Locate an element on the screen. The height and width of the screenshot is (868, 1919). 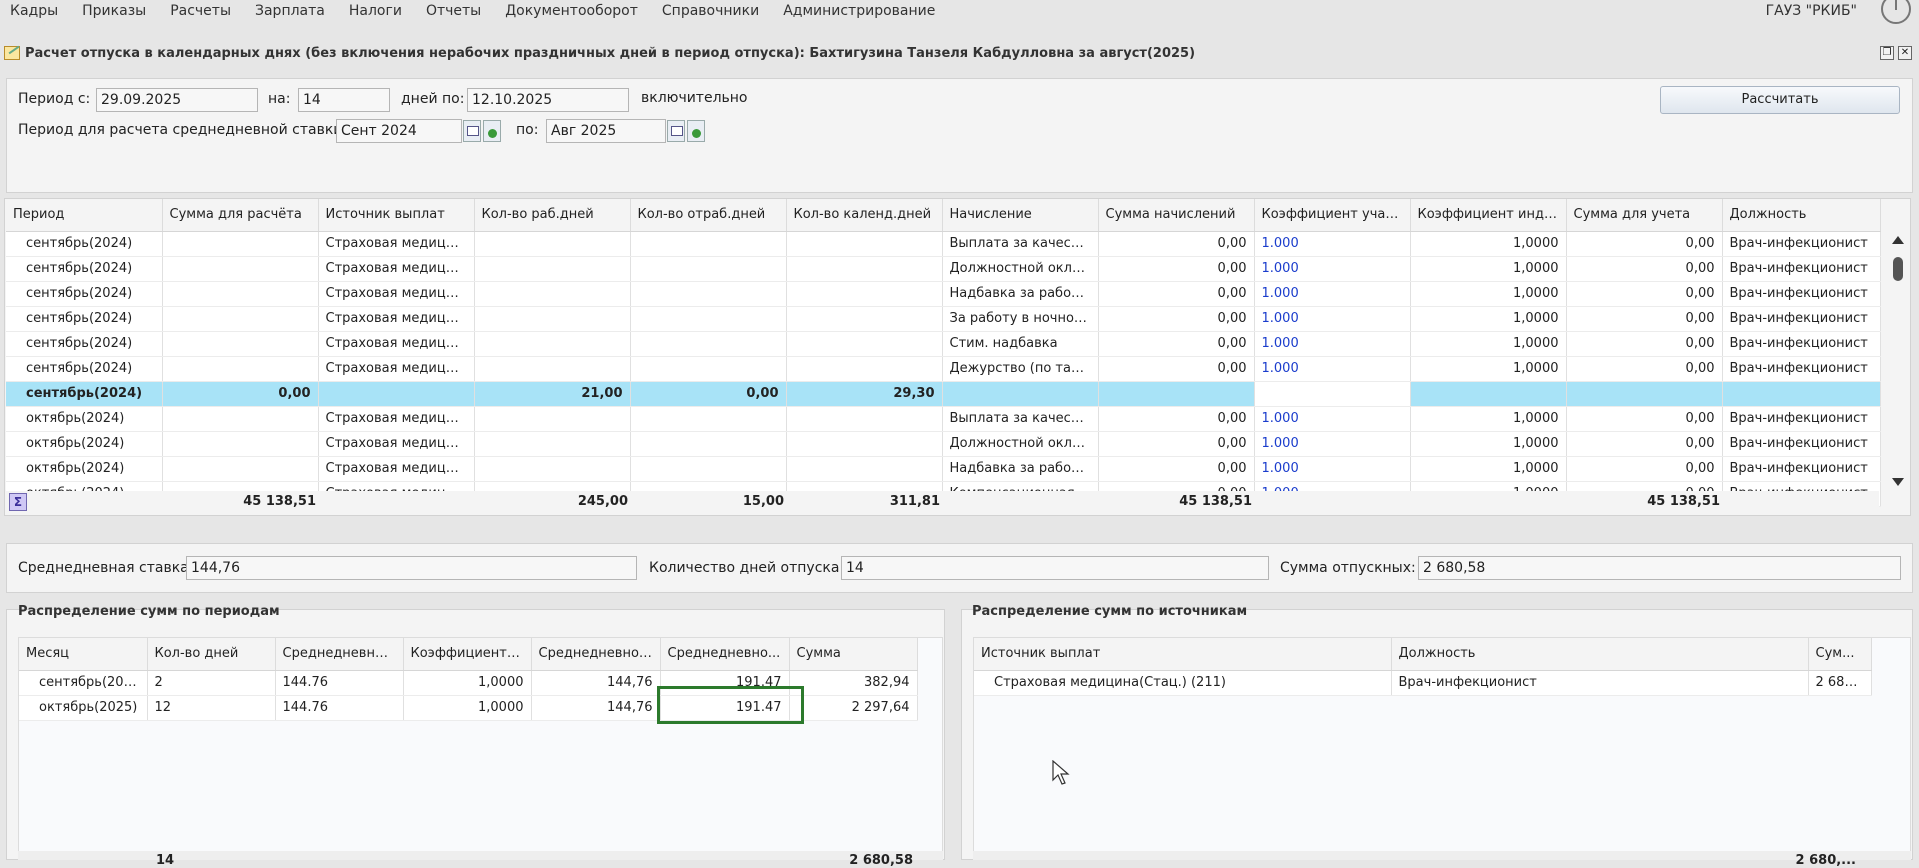
col-month: Месяц is located at coordinates (83, 654).